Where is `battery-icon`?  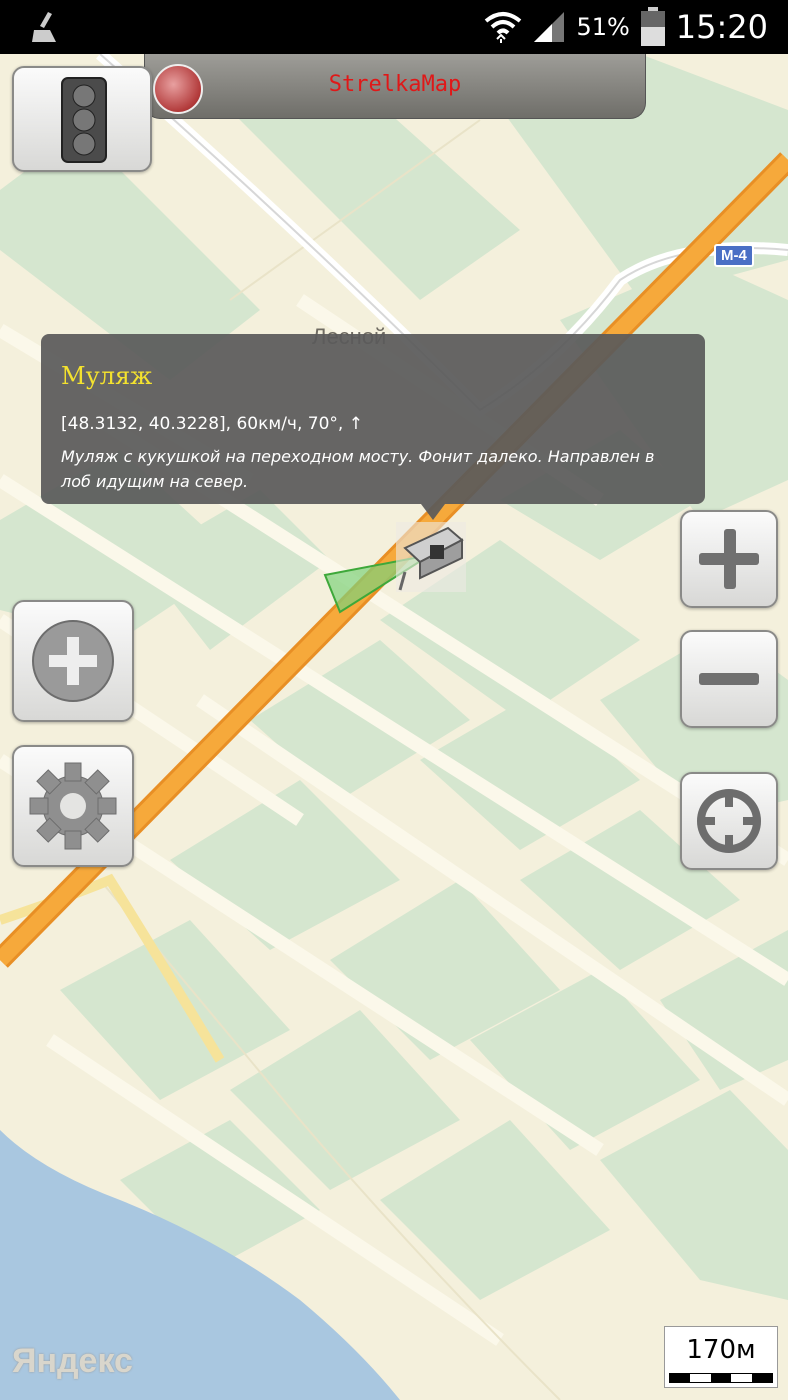 battery-icon is located at coordinates (652, 26).